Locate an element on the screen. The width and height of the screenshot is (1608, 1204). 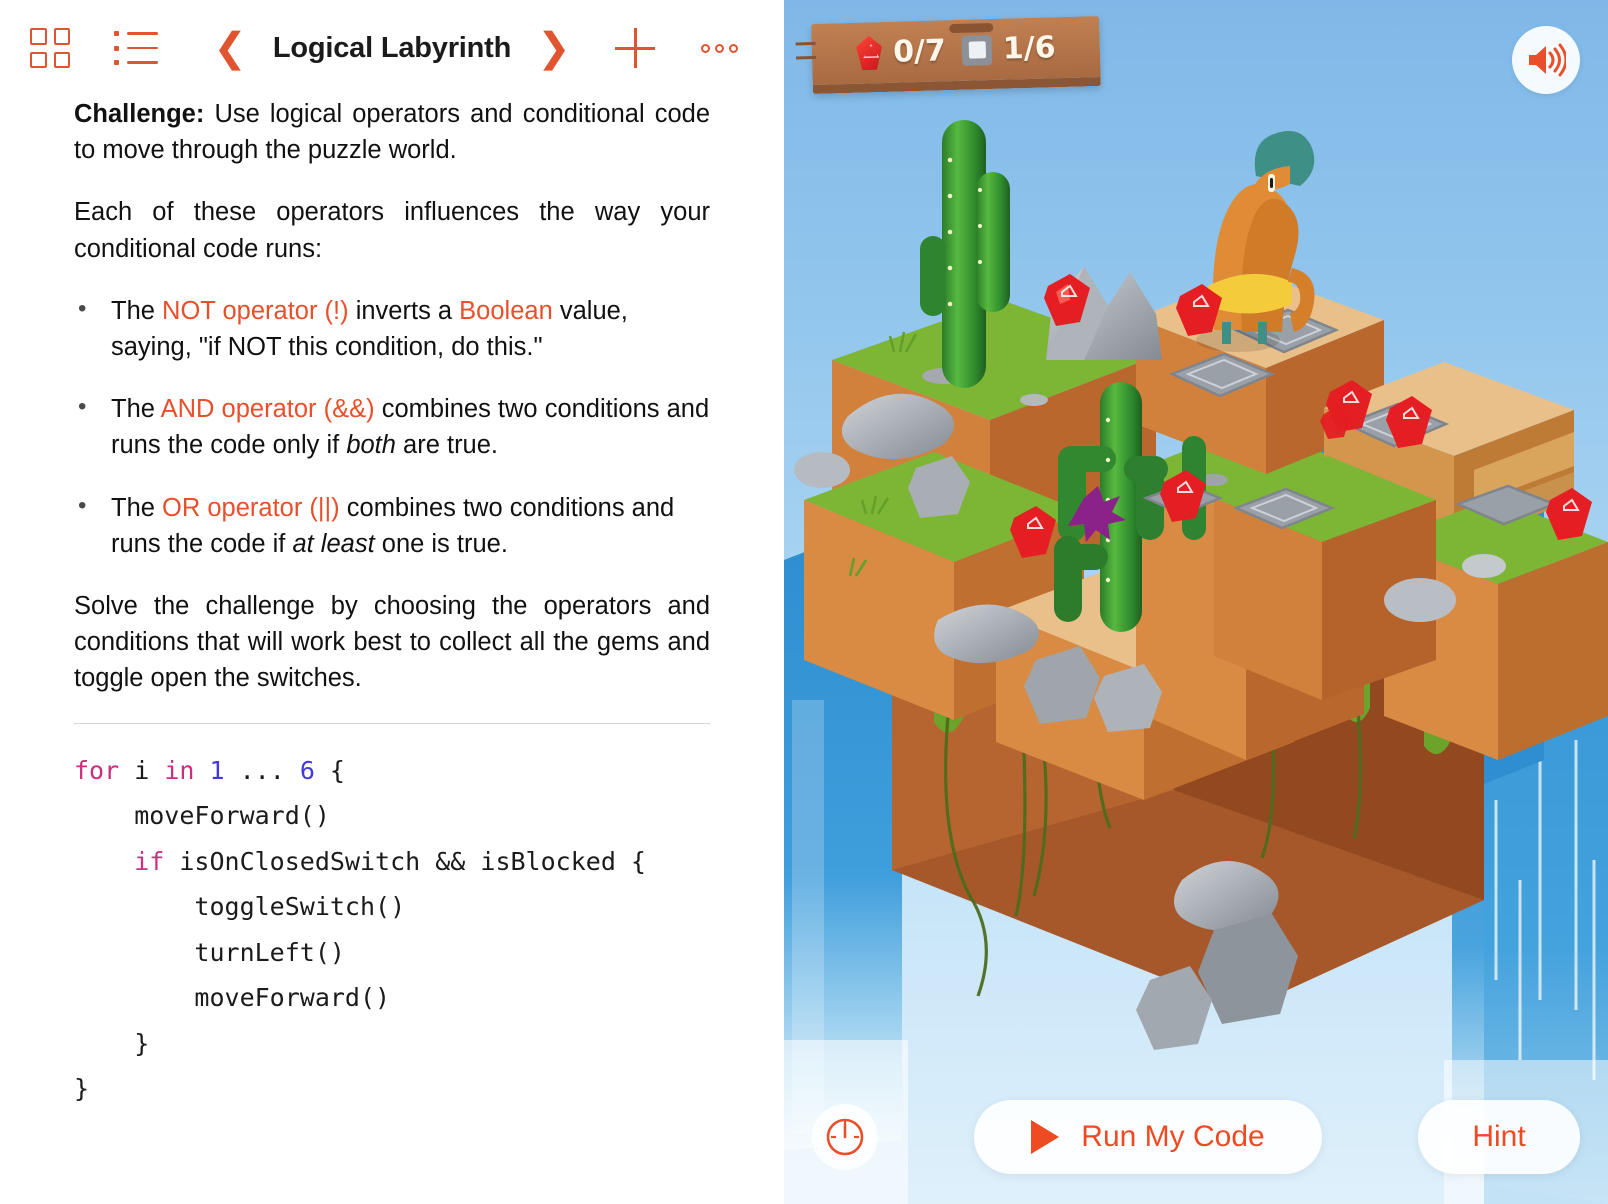
code-token: in is located at coordinates (179, 770).